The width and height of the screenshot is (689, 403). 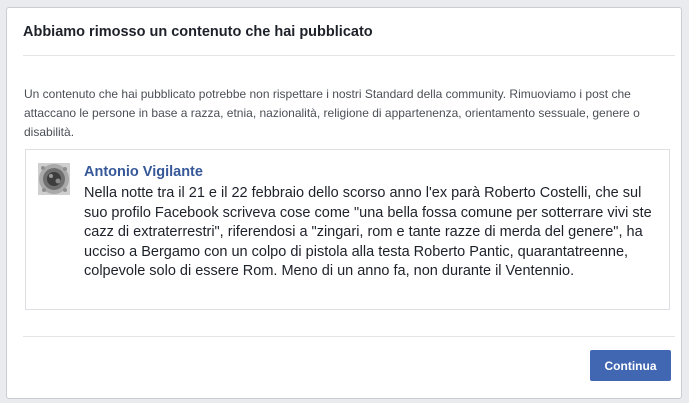 I want to click on profile-picture-icon, so click(x=54, y=179).